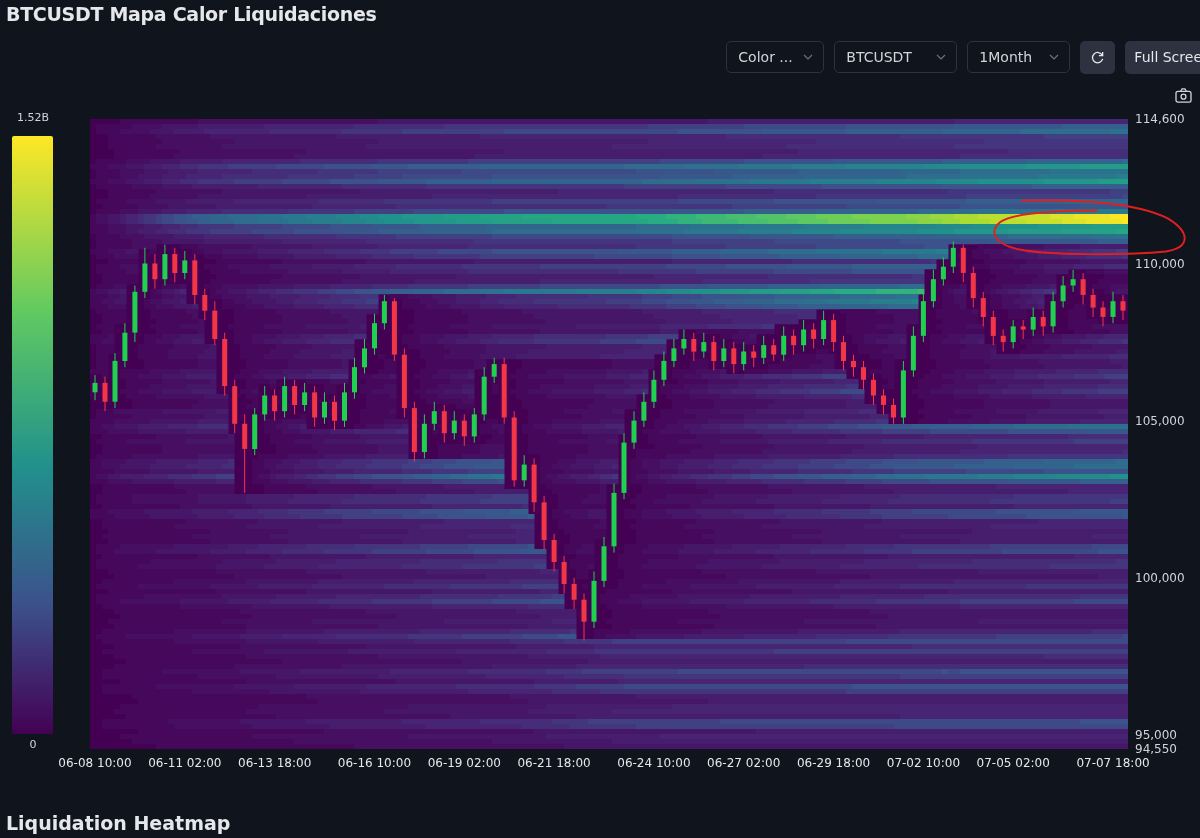 This screenshot has height=838, width=1200. I want to click on legend-max-label: 1.52B, so click(32, 118).